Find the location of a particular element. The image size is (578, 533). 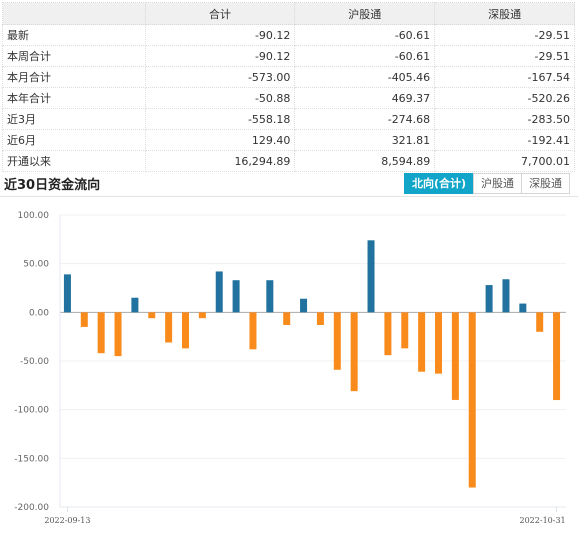

cell-sz: -520.26 is located at coordinates (504, 98).